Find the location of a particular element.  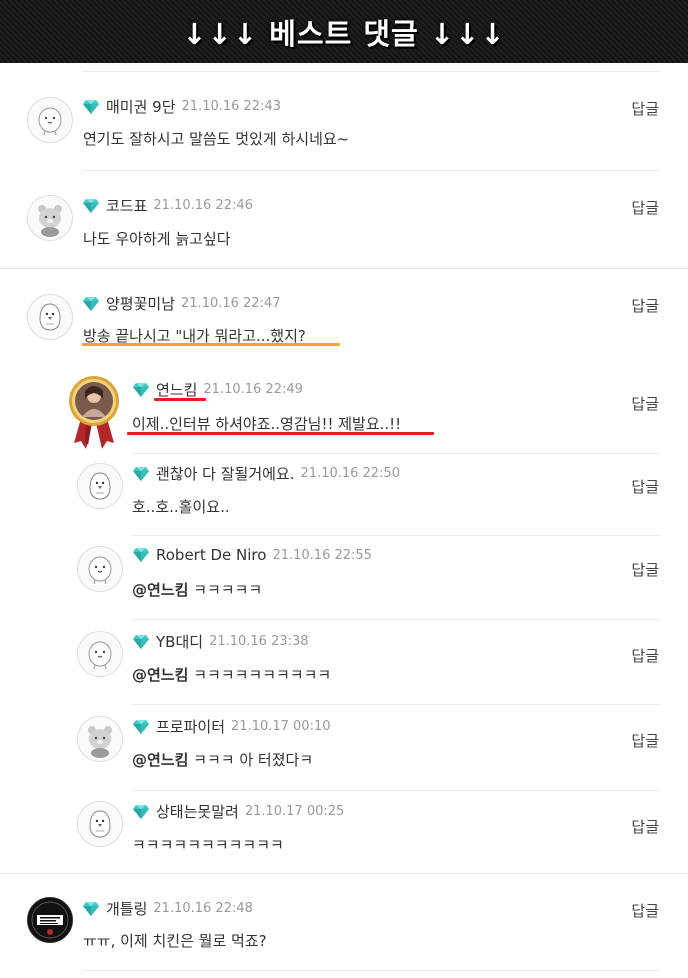

reply-meta: 상태는못말려 21.10.17 00:25 is located at coordinates (238, 811).